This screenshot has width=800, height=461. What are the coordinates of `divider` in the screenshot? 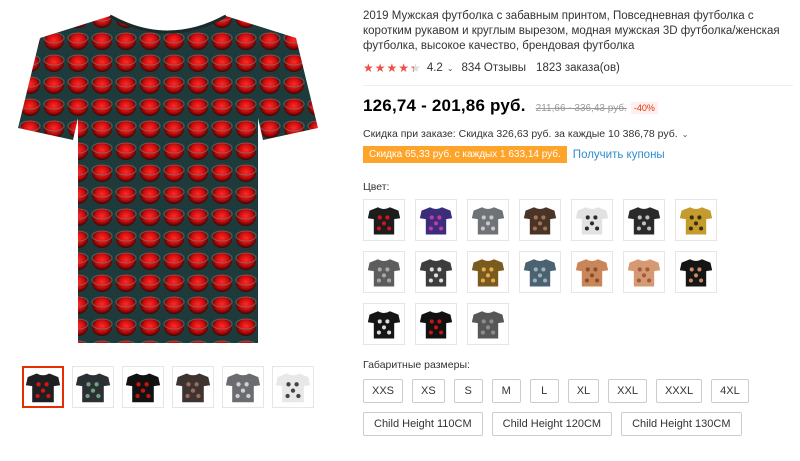 It's located at (578, 85).